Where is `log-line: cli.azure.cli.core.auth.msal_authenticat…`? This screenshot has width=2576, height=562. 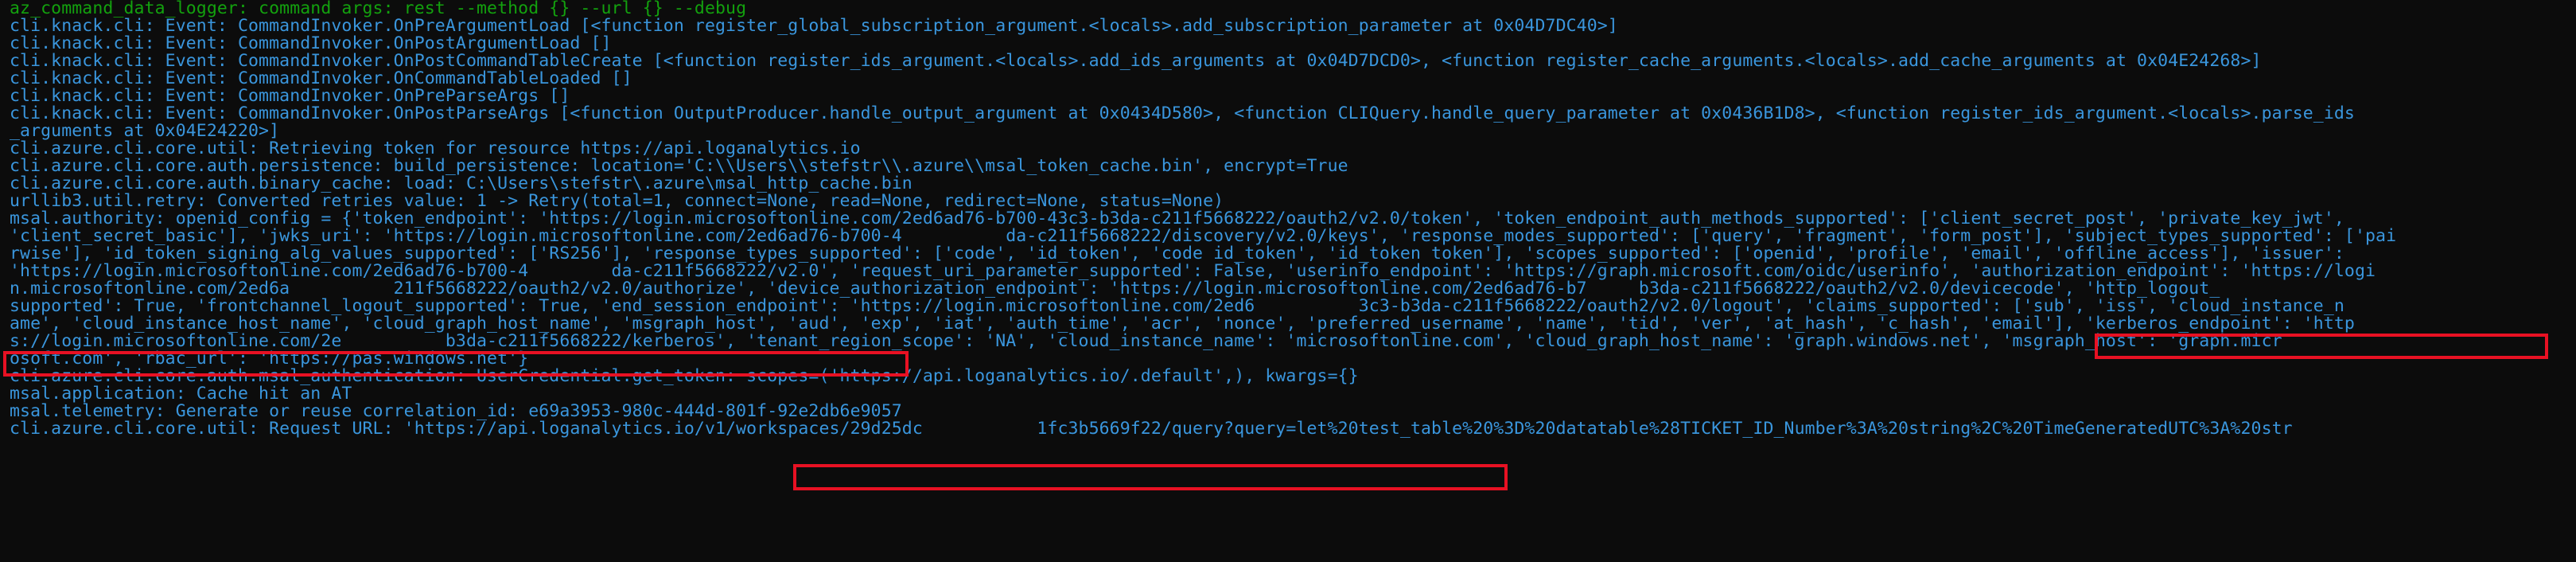
log-line: cli.azure.cli.core.auth.msal_authenticat… is located at coordinates (685, 376).